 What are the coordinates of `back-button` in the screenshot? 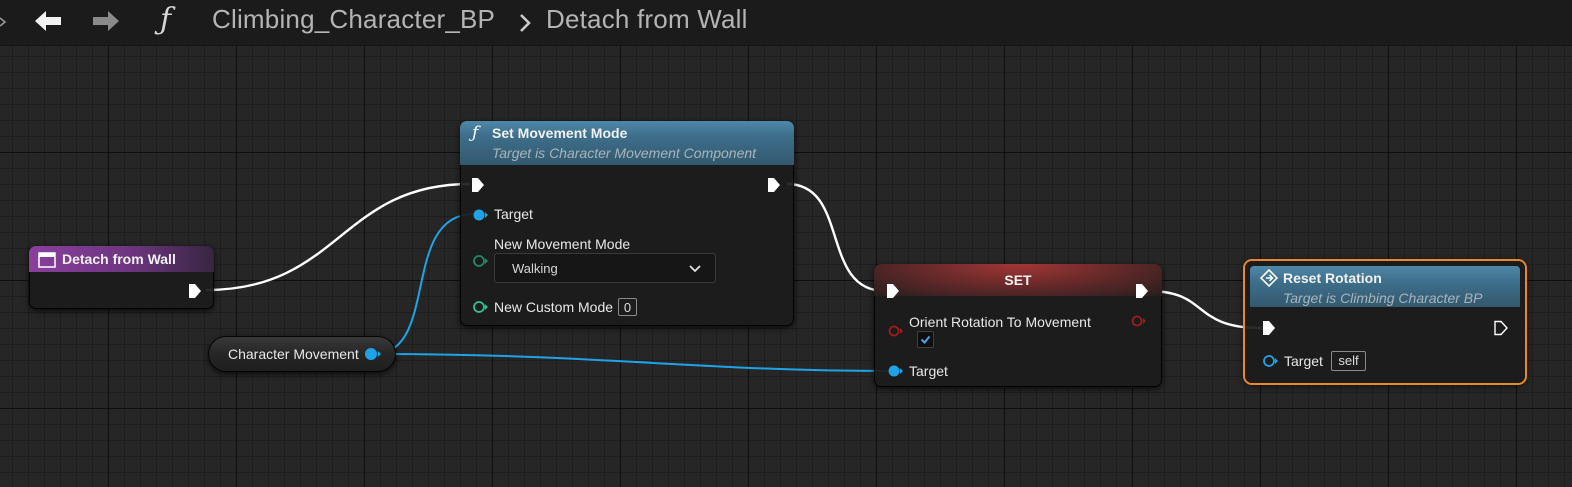 It's located at (48, 21).